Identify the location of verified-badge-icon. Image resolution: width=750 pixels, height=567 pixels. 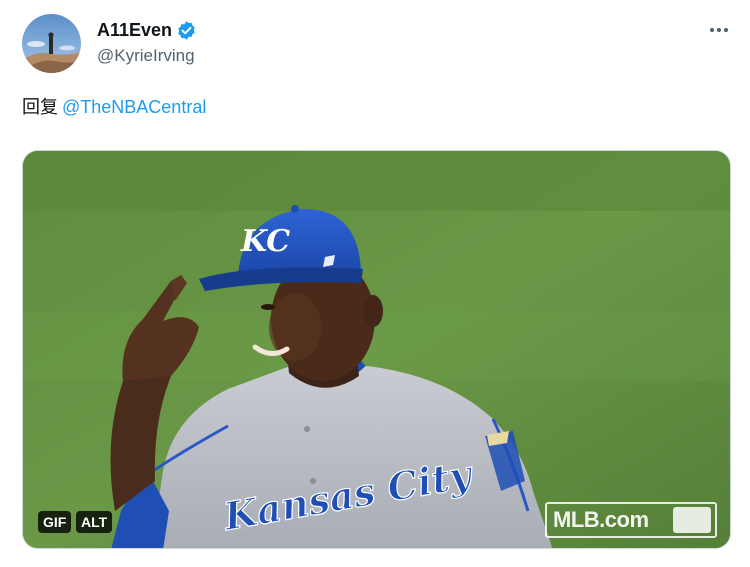
(186, 30).